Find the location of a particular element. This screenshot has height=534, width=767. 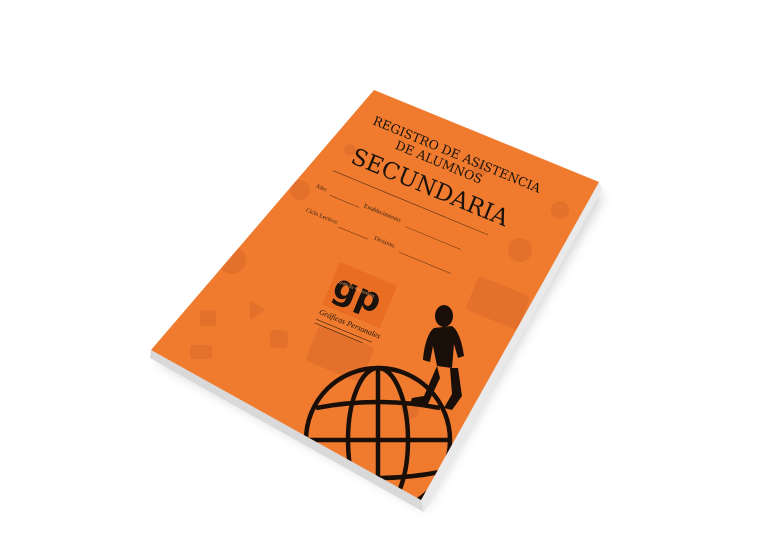

thumbs-up-icon is located at coordinates (279, 339).